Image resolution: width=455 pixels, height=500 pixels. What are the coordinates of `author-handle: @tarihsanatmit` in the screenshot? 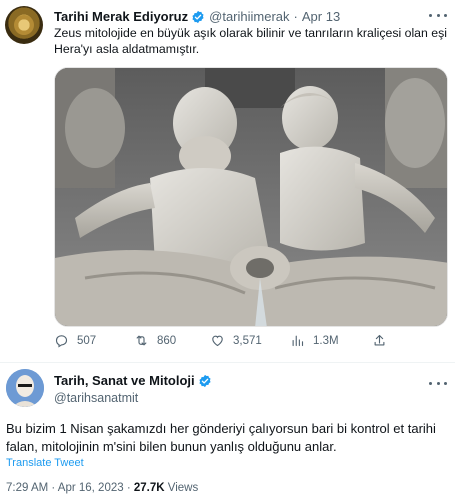 It's located at (96, 398).